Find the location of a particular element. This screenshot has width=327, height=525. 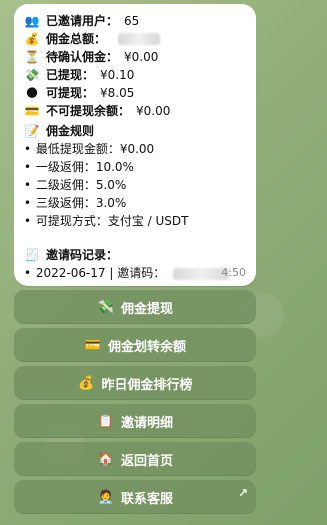

yesterday-leaderboard-button: 💰 昨日佣金排行榜 is located at coordinates (135, 383).